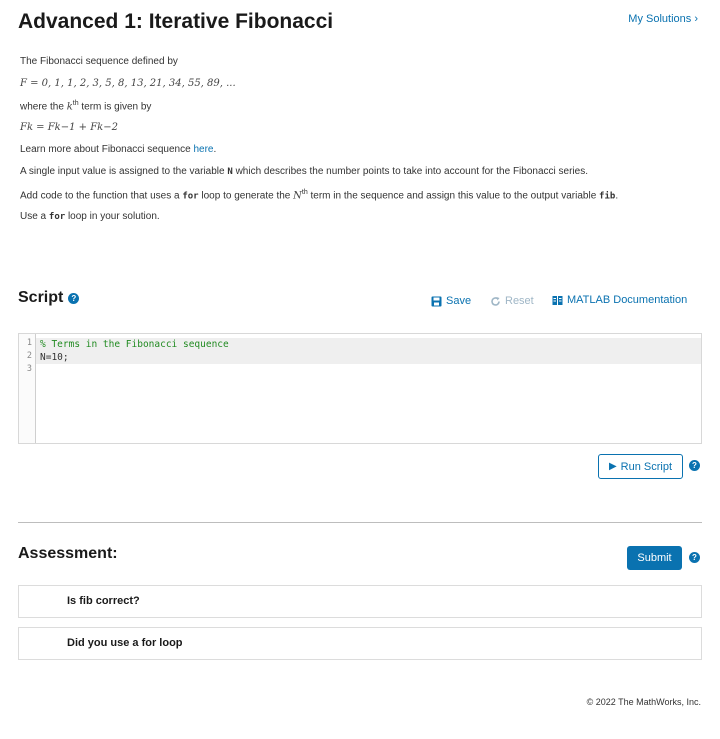  I want to click on run-script-button: ▶ Run Script, so click(640, 466).